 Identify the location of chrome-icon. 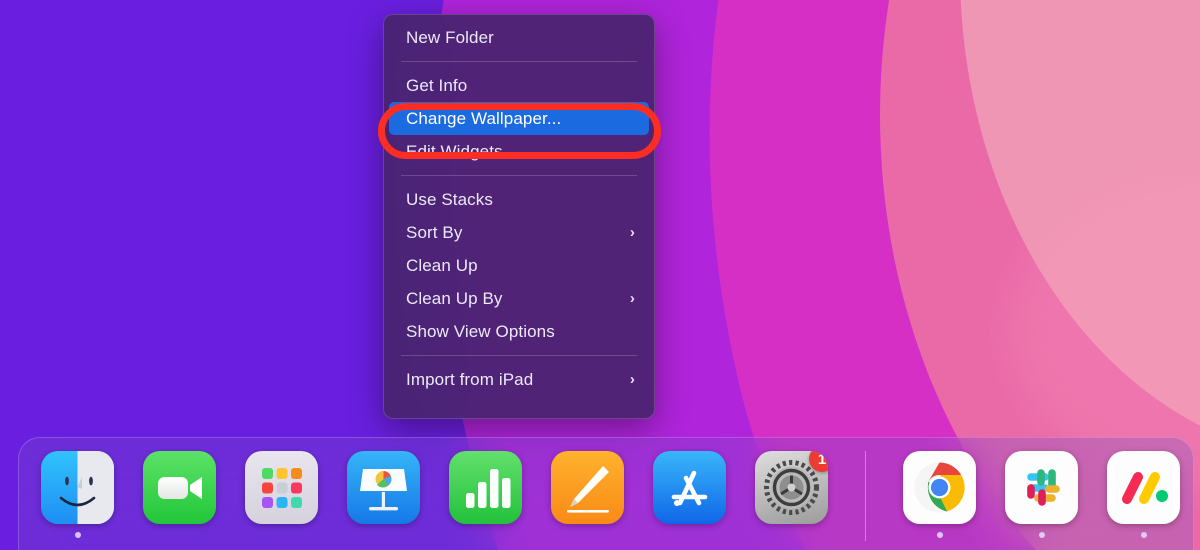
(939, 487).